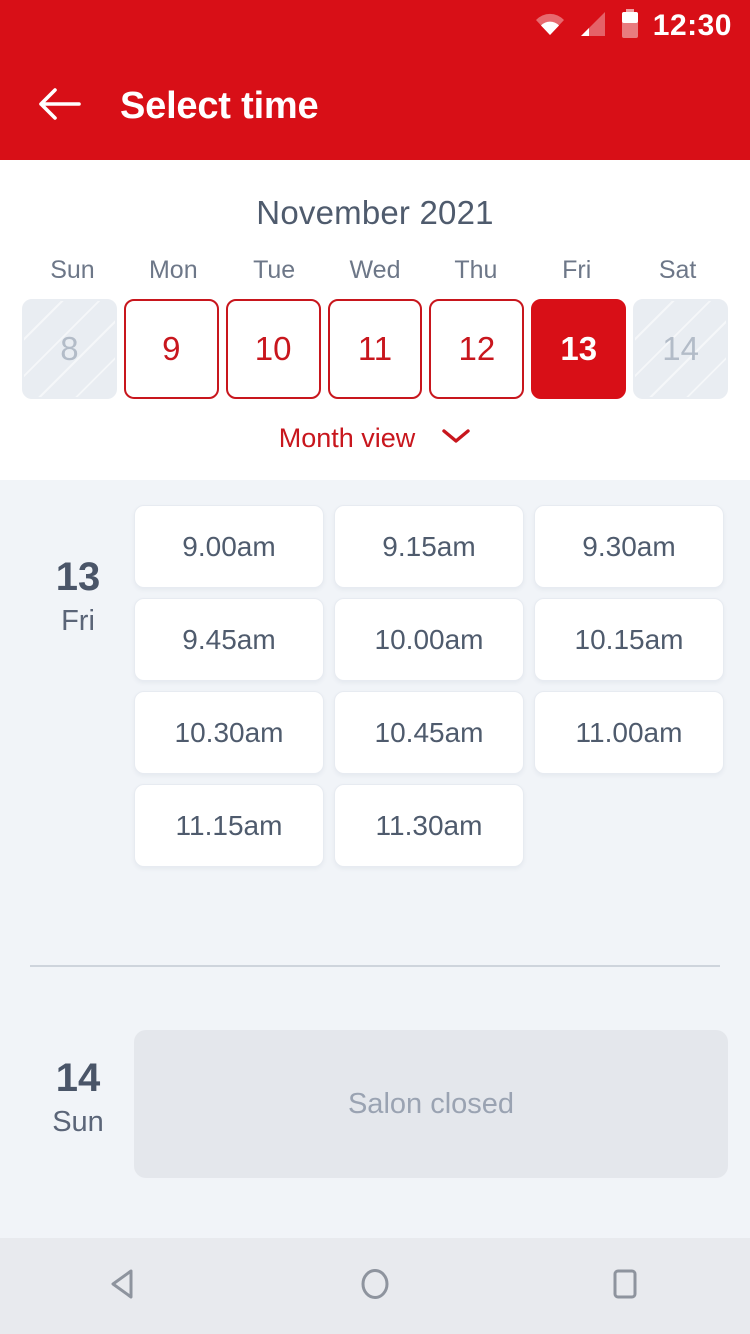 This screenshot has height=1334, width=750. What do you see at coordinates (431, 1104) in the screenshot?
I see `salon-closed-panel: Salon closed` at bounding box center [431, 1104].